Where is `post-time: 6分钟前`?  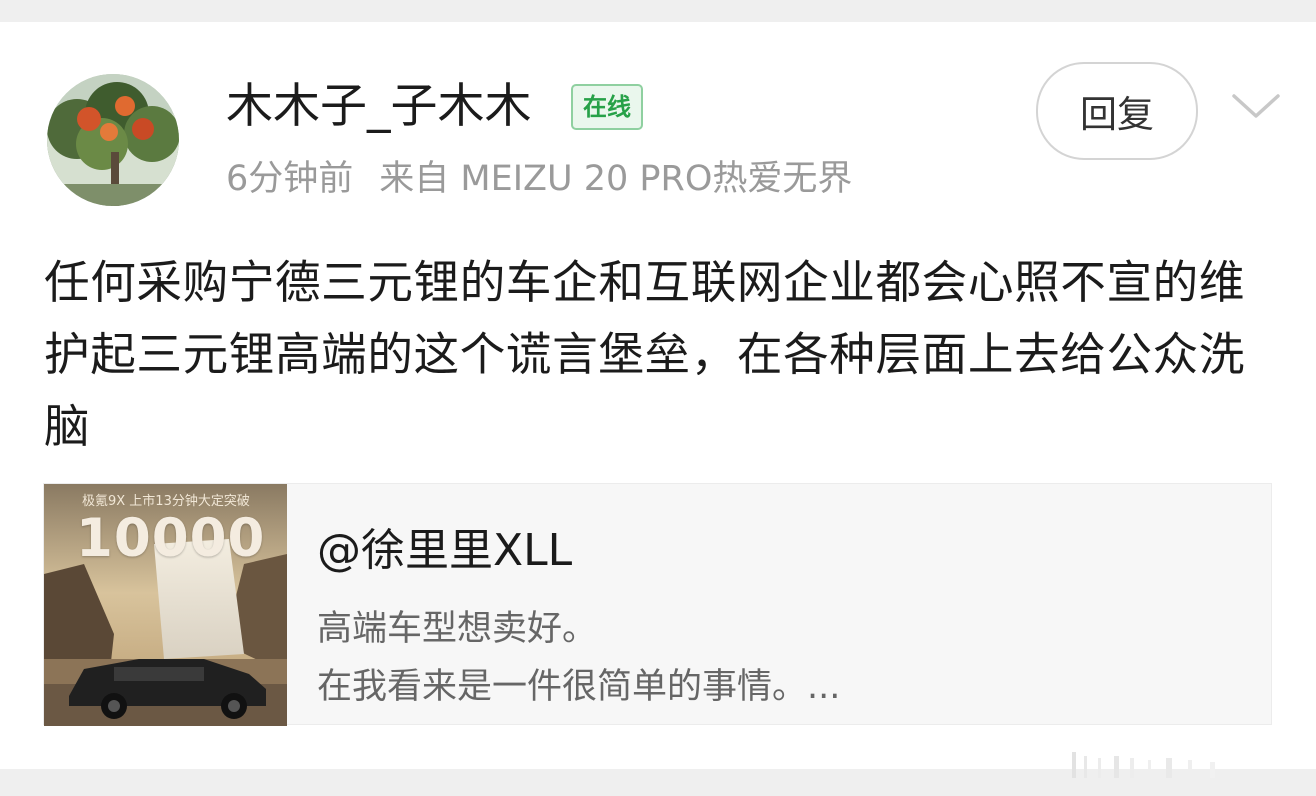
post-time: 6分钟前 is located at coordinates (290, 179).